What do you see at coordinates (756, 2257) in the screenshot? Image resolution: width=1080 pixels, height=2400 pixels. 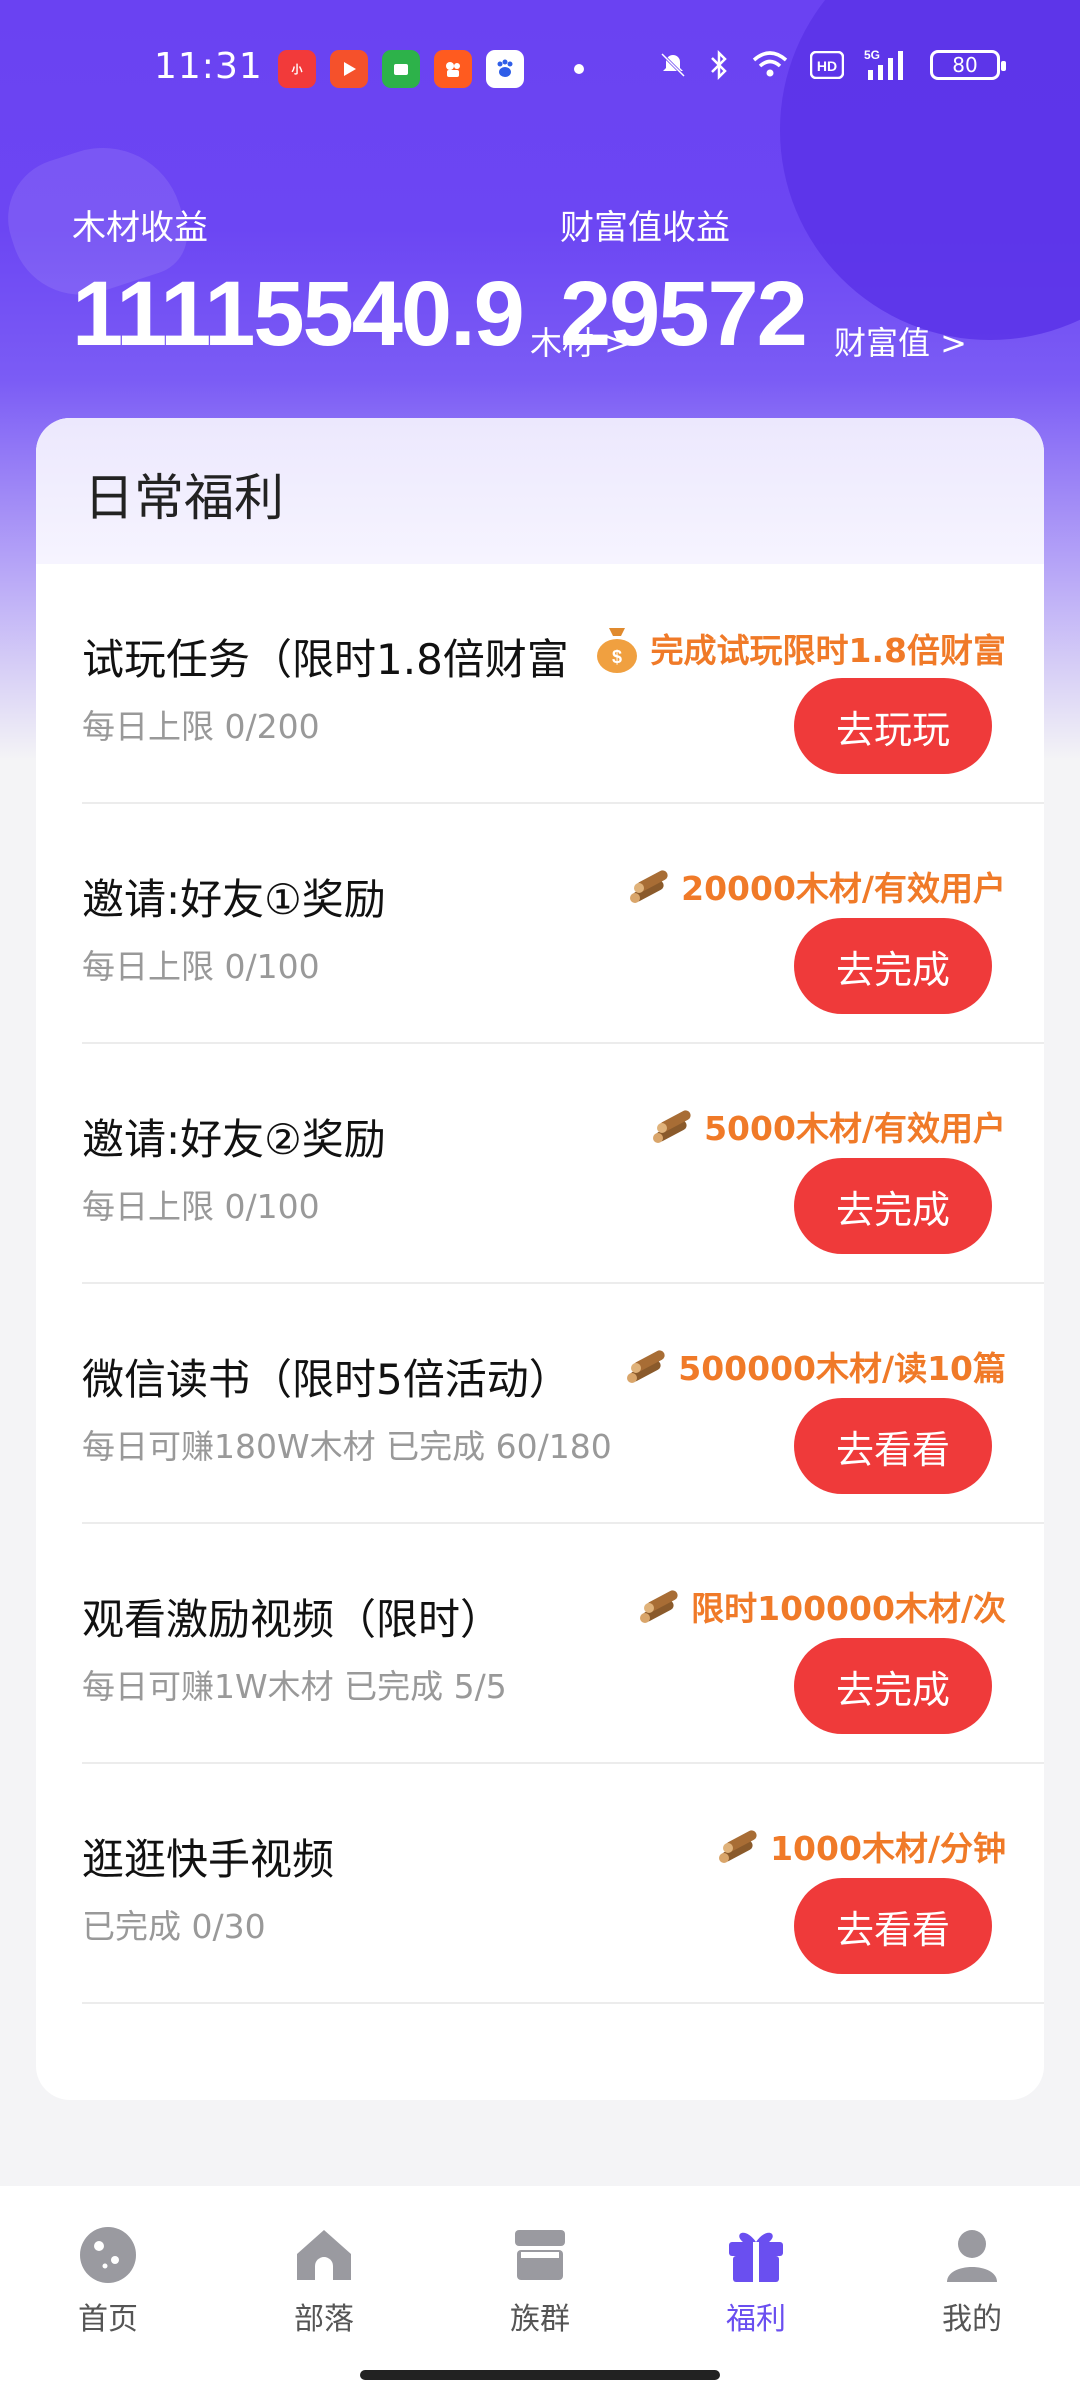 I see `gift-icon` at bounding box center [756, 2257].